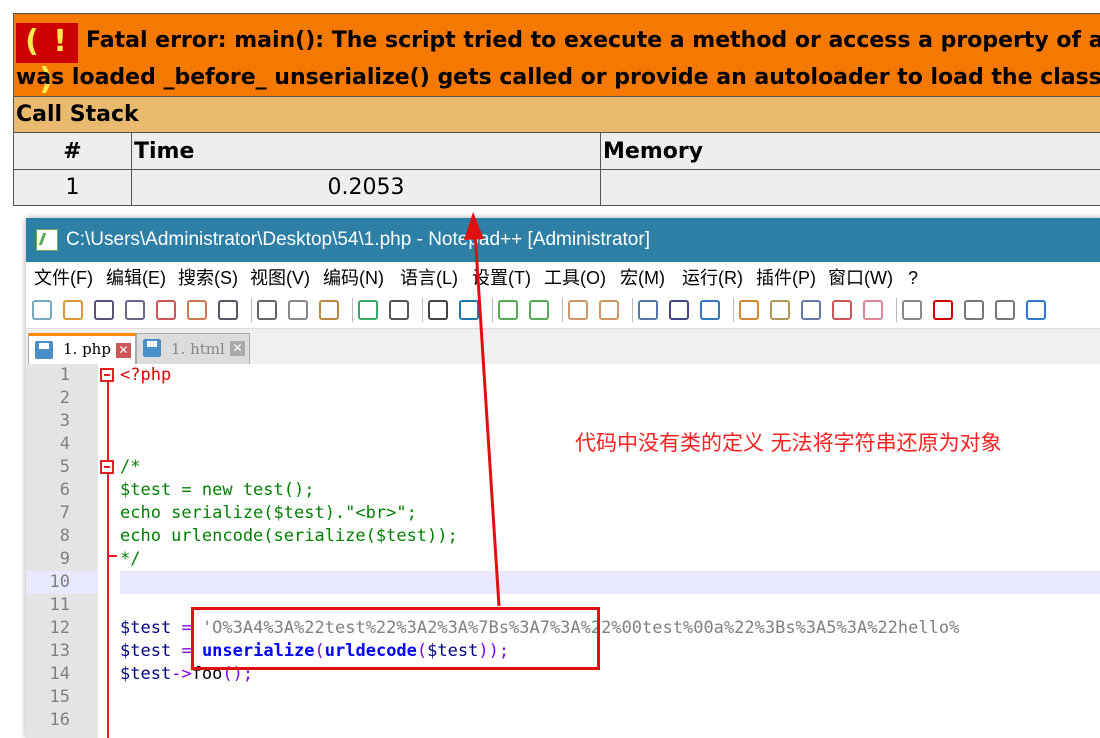  What do you see at coordinates (474, 226) in the screenshot?
I see `arrow-head` at bounding box center [474, 226].